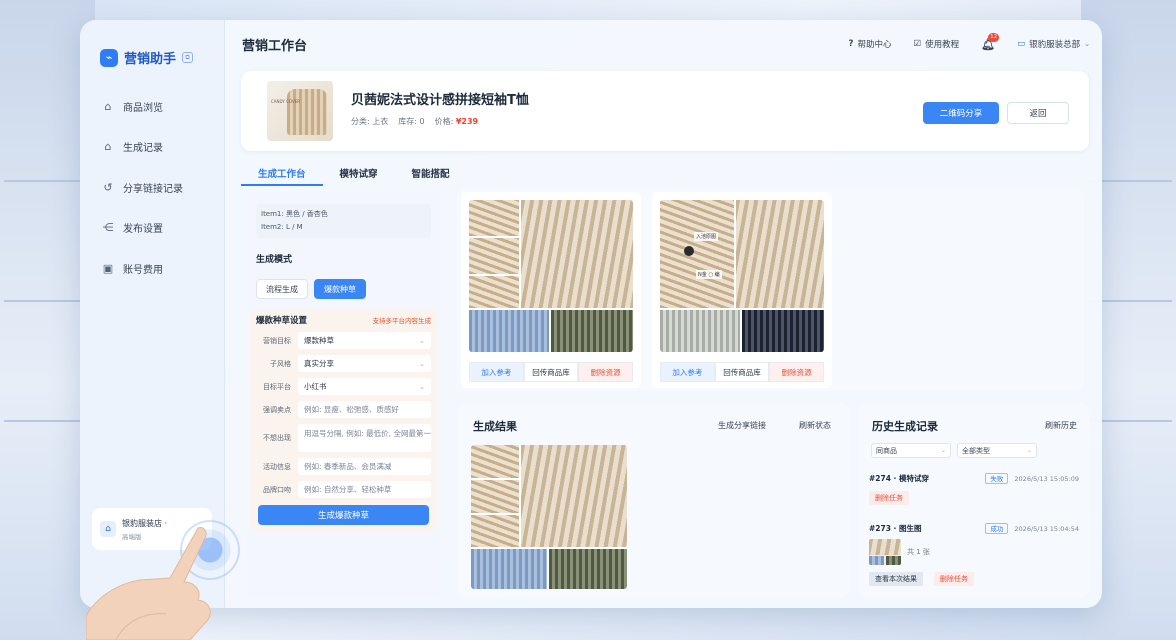  Describe the element at coordinates (108, 268) in the screenshot. I see `bill-icon: ▣` at that location.